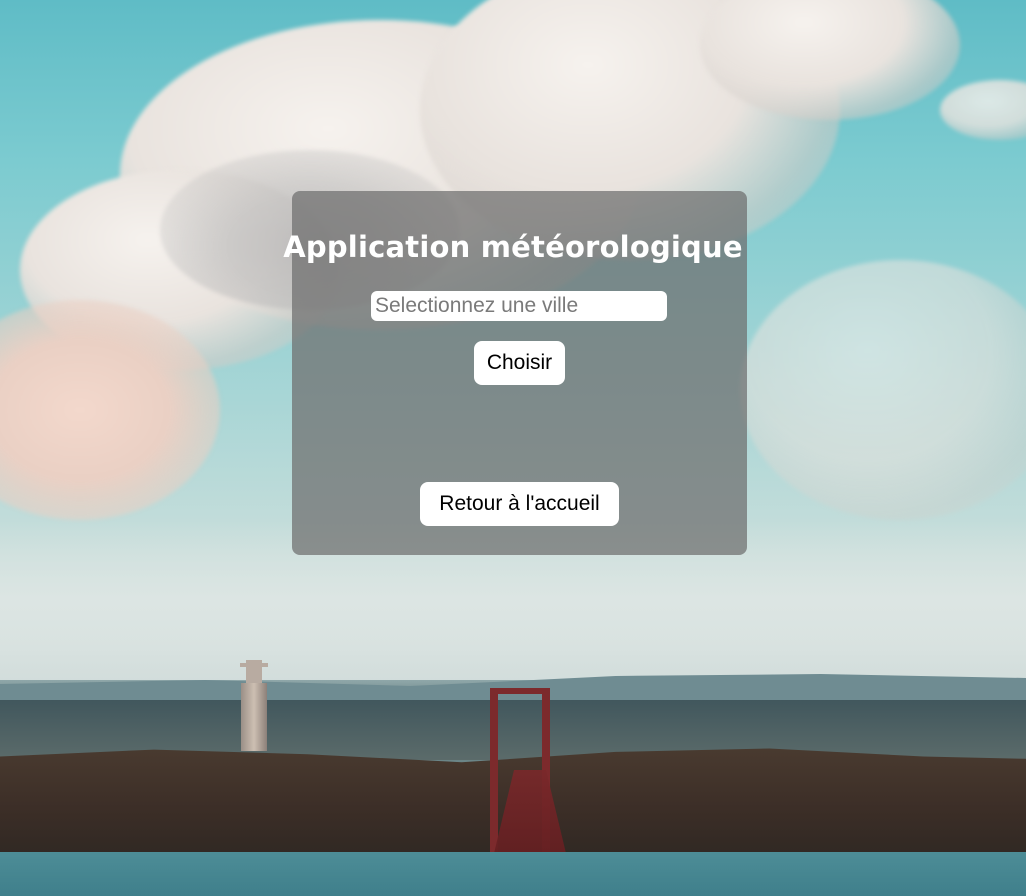  I want to click on page-title: Application météorologique, so click(513, 247).